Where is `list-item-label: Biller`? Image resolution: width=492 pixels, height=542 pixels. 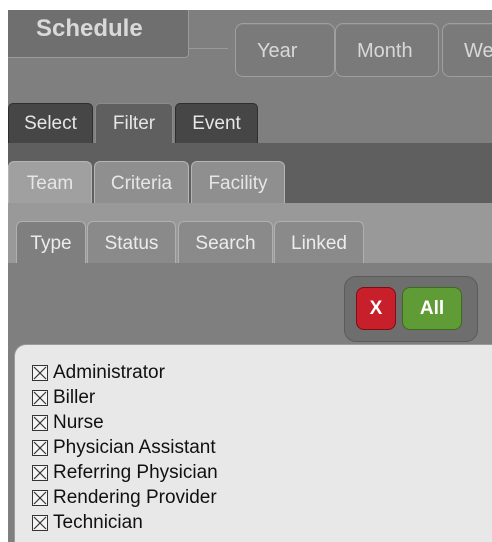 list-item-label: Biller is located at coordinates (74, 397).